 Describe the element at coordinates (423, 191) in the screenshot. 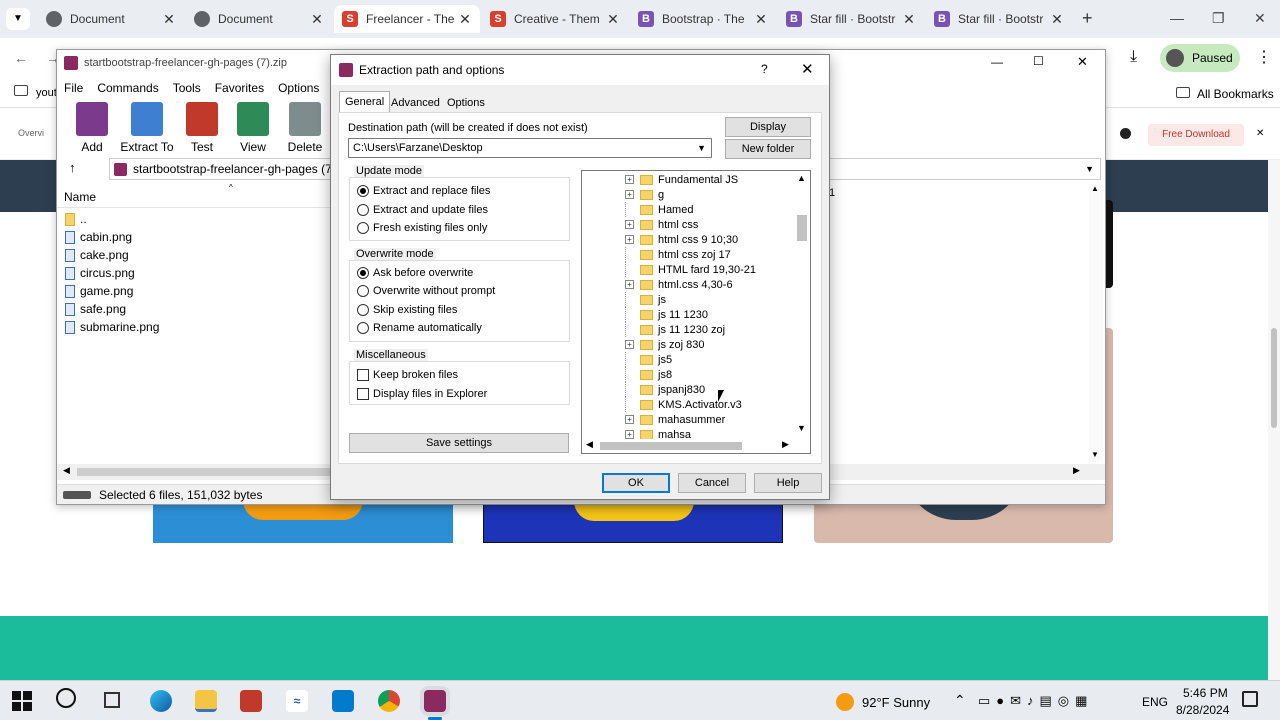

I see `radio-update-mode-0: Extract and replace files` at that location.